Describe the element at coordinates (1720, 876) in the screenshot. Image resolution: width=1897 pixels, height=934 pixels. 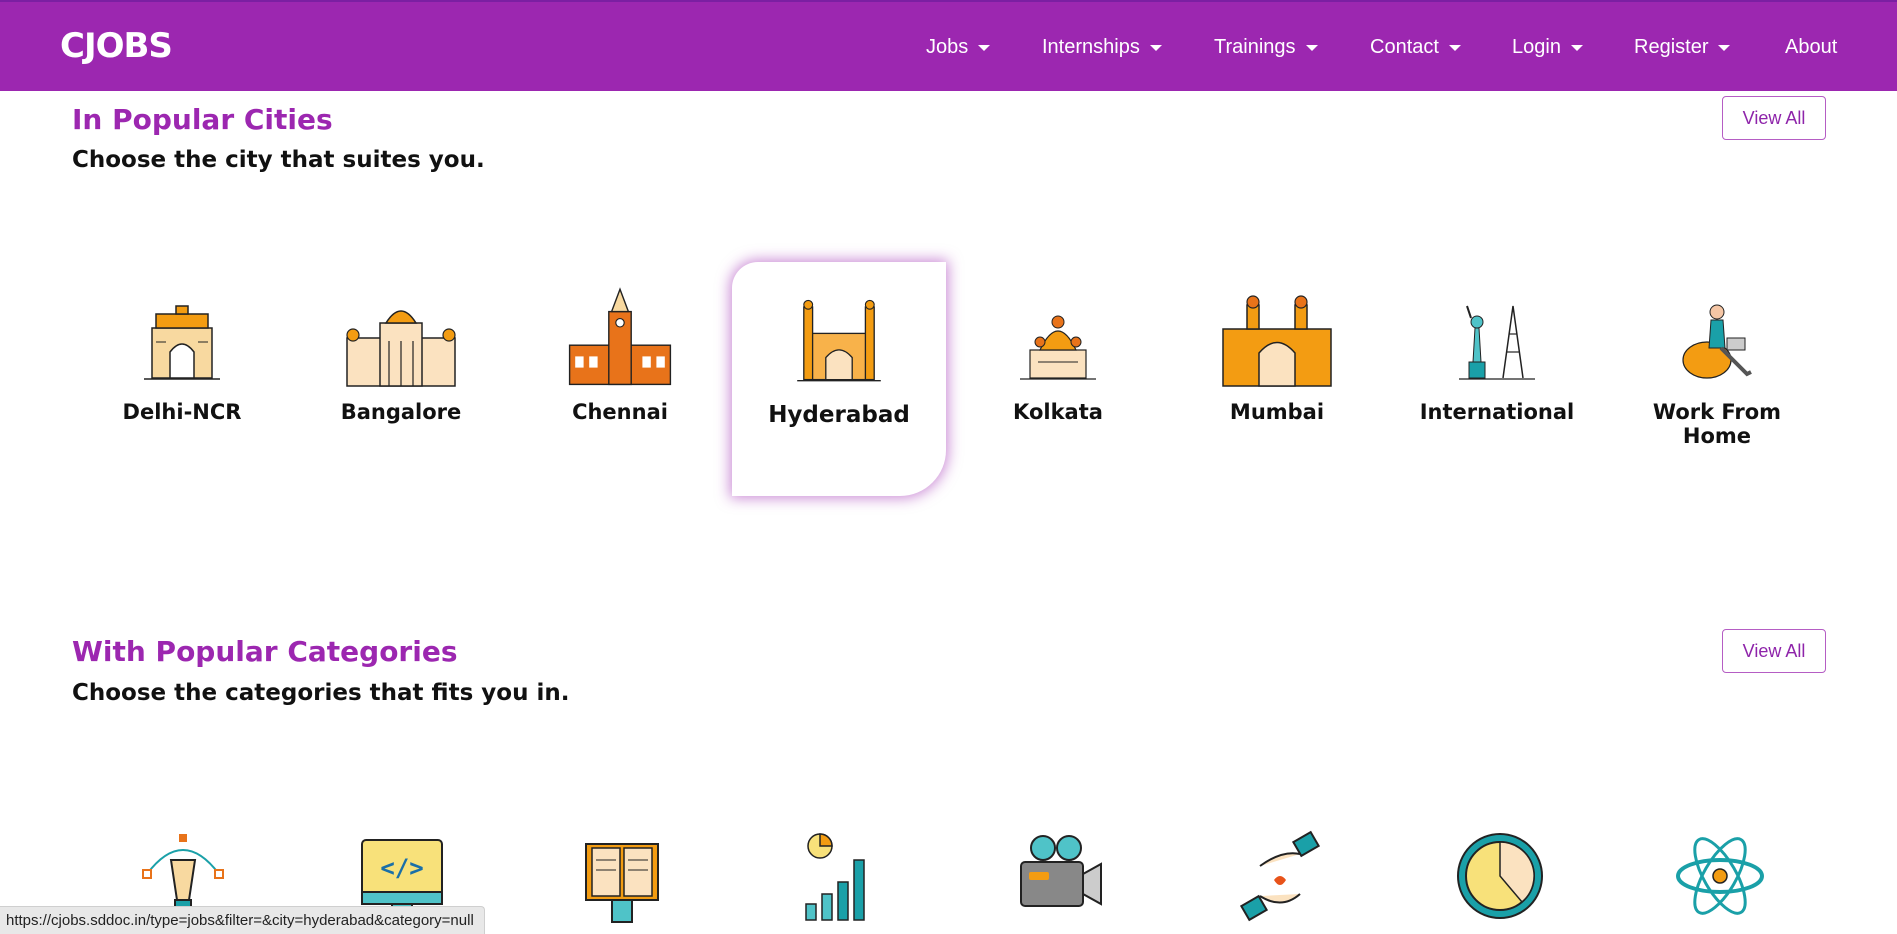
I see `atom-icon` at that location.